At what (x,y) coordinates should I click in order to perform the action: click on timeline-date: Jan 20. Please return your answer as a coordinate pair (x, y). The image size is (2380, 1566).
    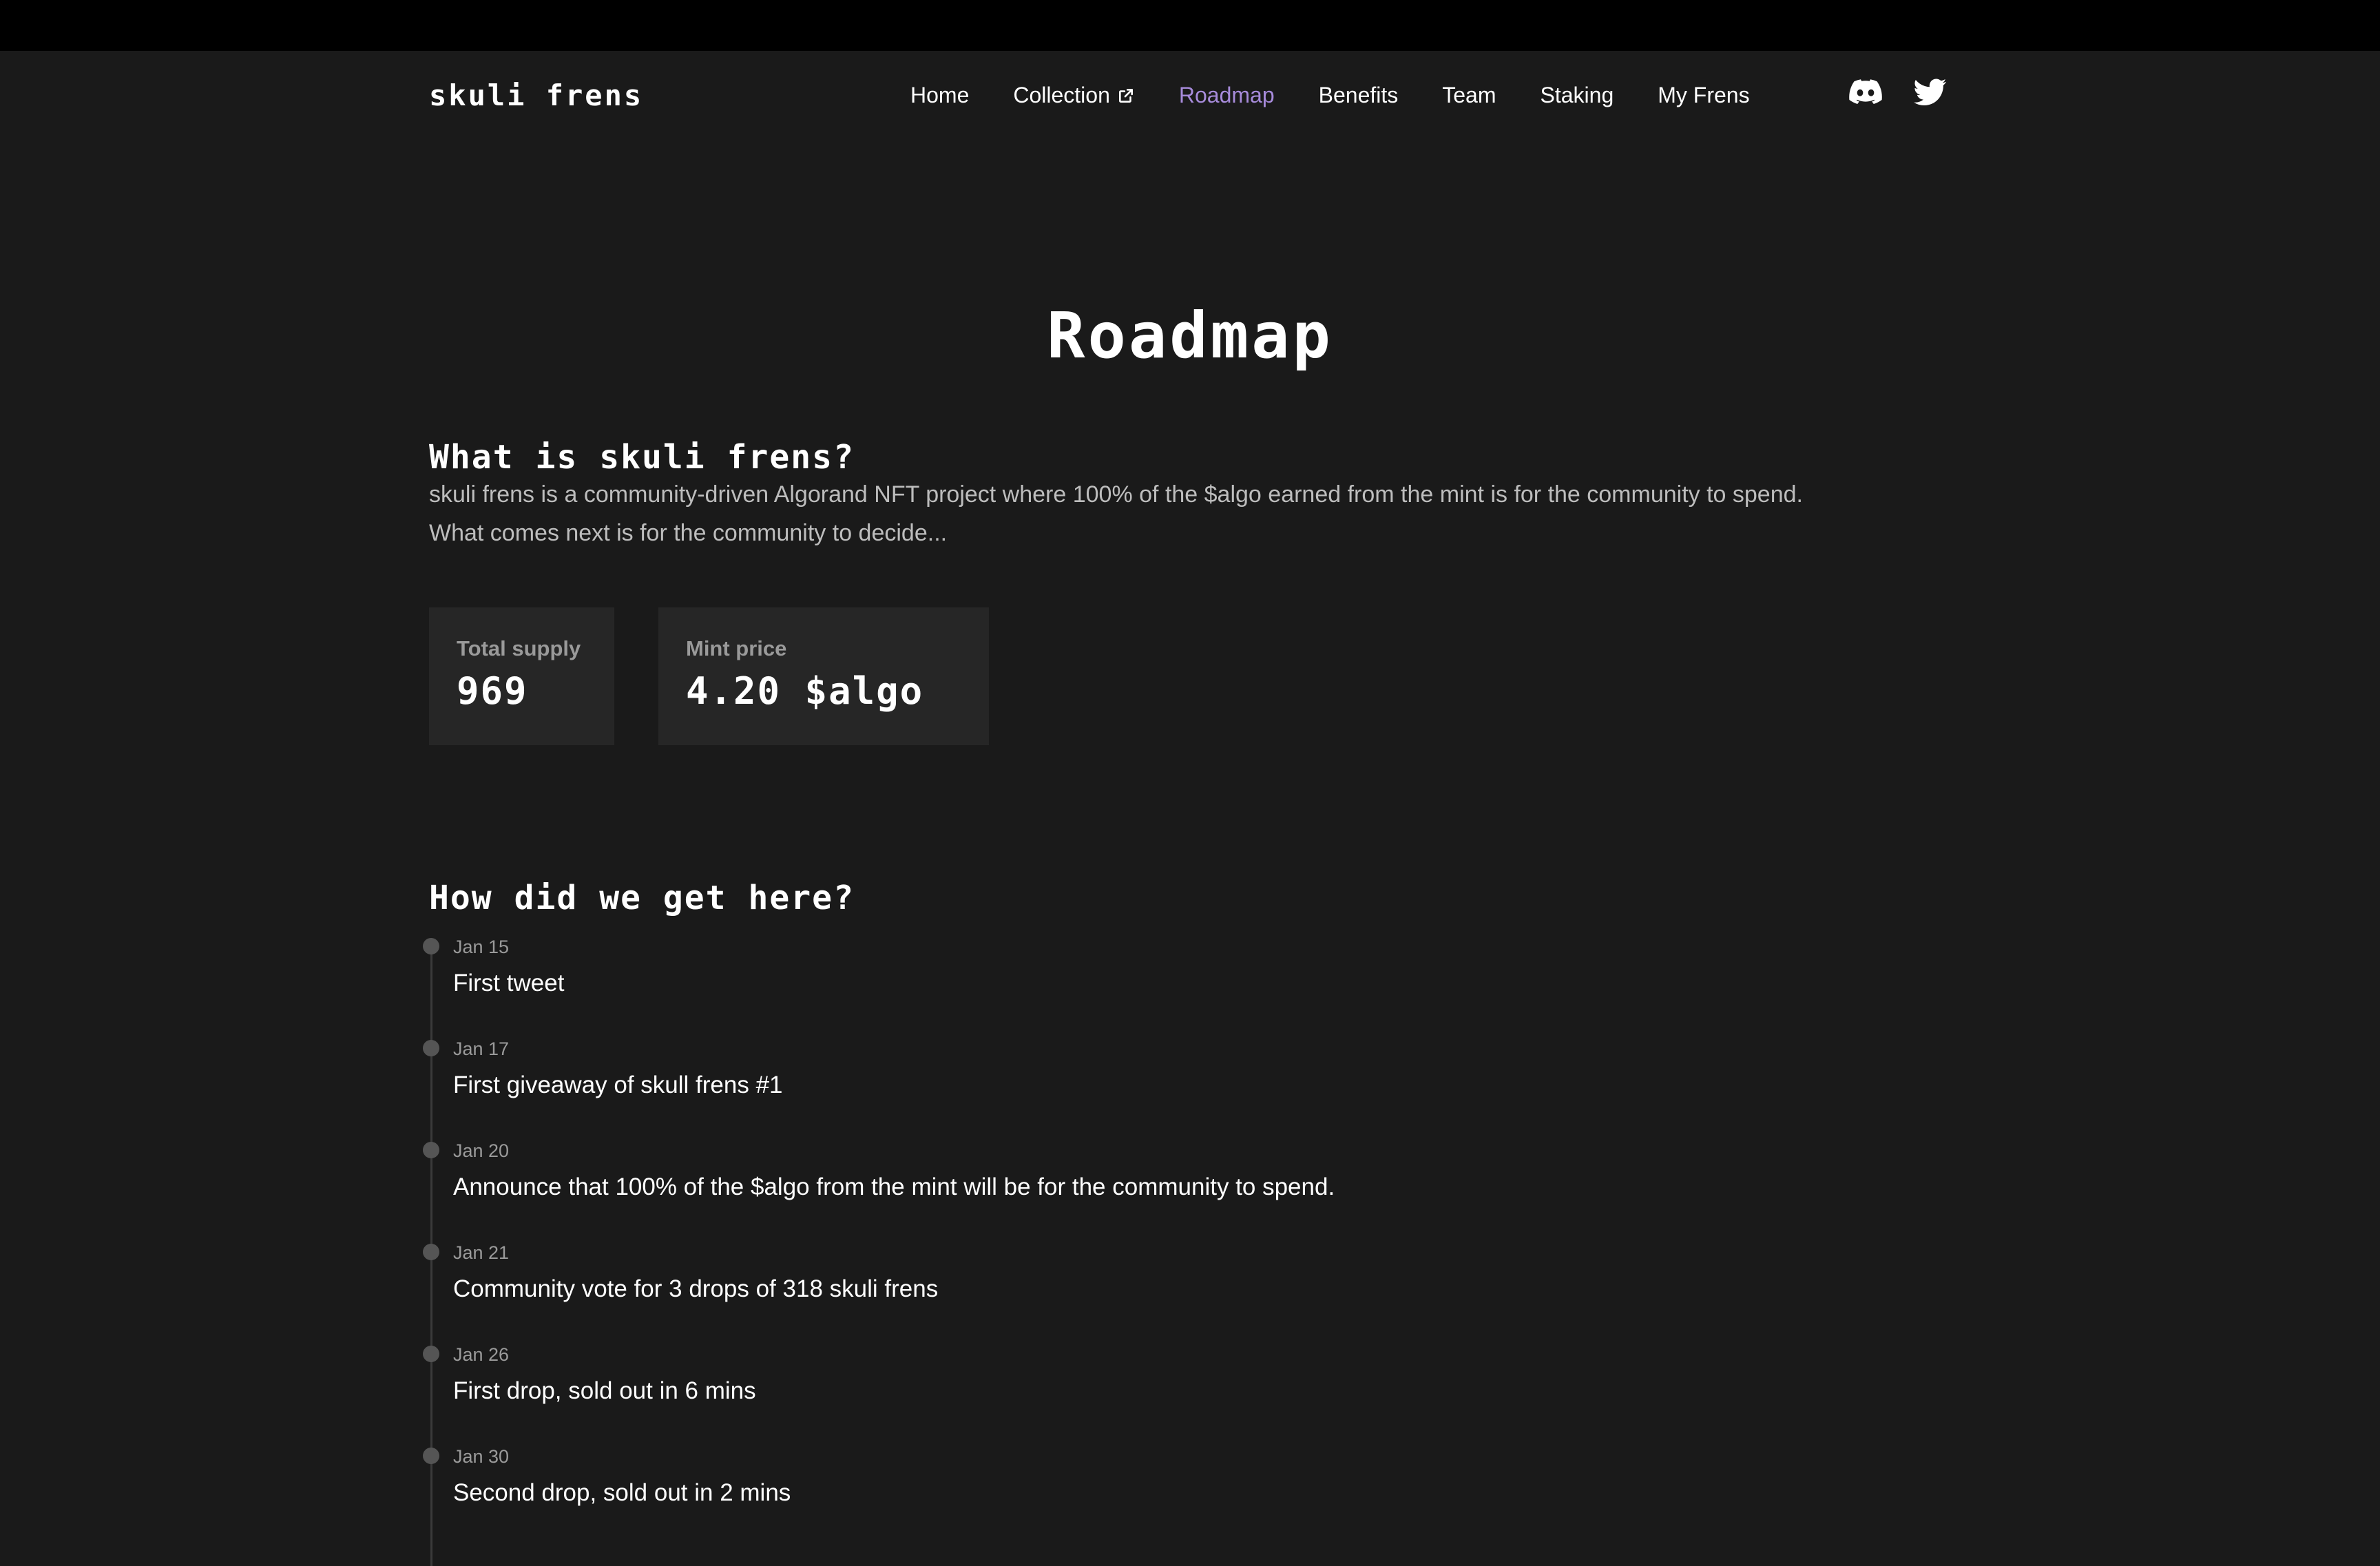
    Looking at the image, I should click on (481, 1150).